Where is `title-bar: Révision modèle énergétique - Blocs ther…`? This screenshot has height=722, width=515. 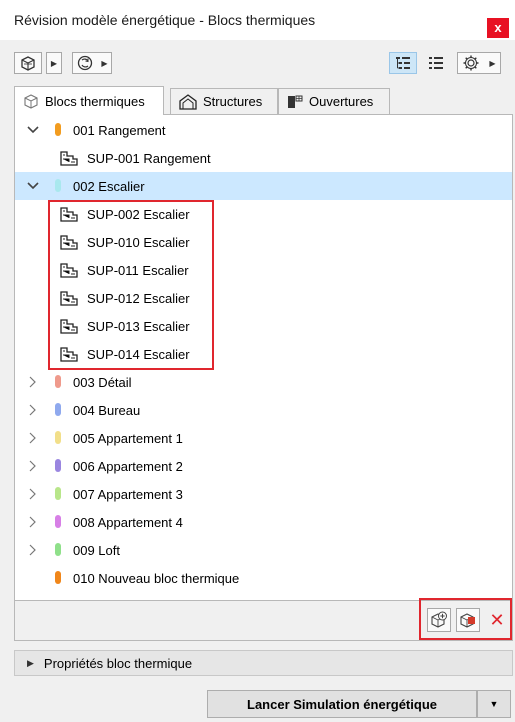 title-bar: Révision modèle énergétique - Blocs ther… is located at coordinates (257, 20).